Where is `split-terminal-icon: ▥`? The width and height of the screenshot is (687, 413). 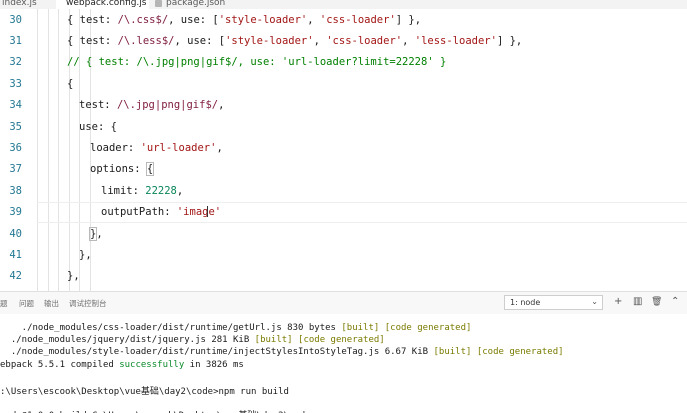 split-terminal-icon: ▥ is located at coordinates (637, 302).